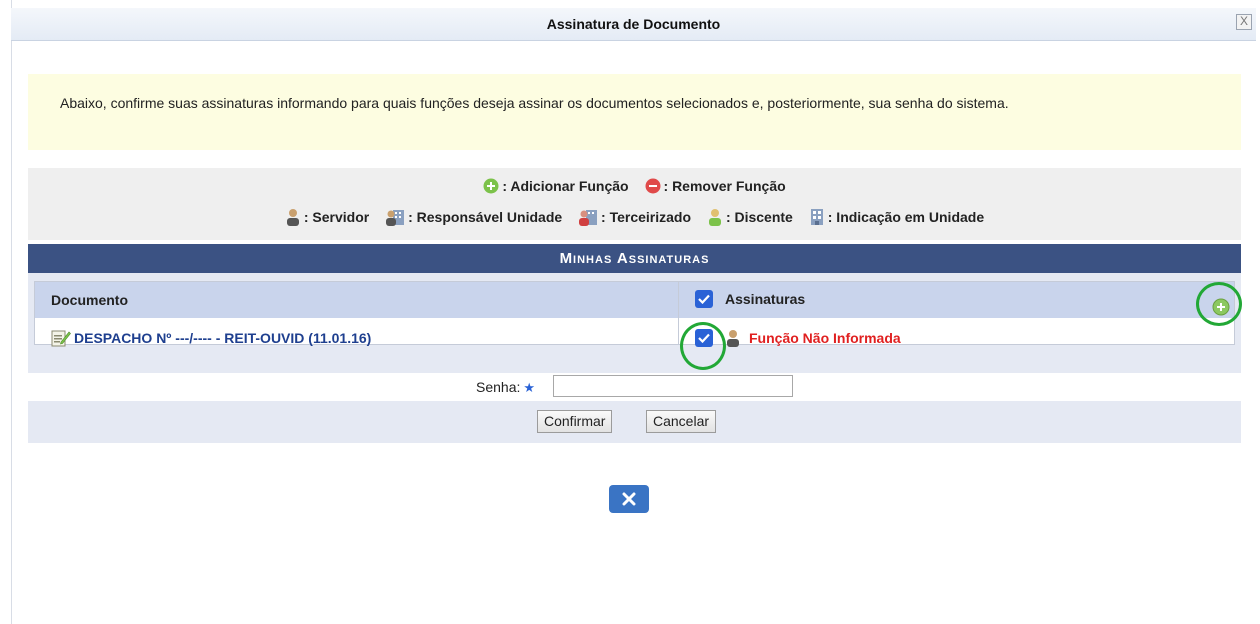 The height and width of the screenshot is (624, 1260). Describe the element at coordinates (906, 217) in the screenshot. I see `legend-label: : Indicação em Unidade` at that location.